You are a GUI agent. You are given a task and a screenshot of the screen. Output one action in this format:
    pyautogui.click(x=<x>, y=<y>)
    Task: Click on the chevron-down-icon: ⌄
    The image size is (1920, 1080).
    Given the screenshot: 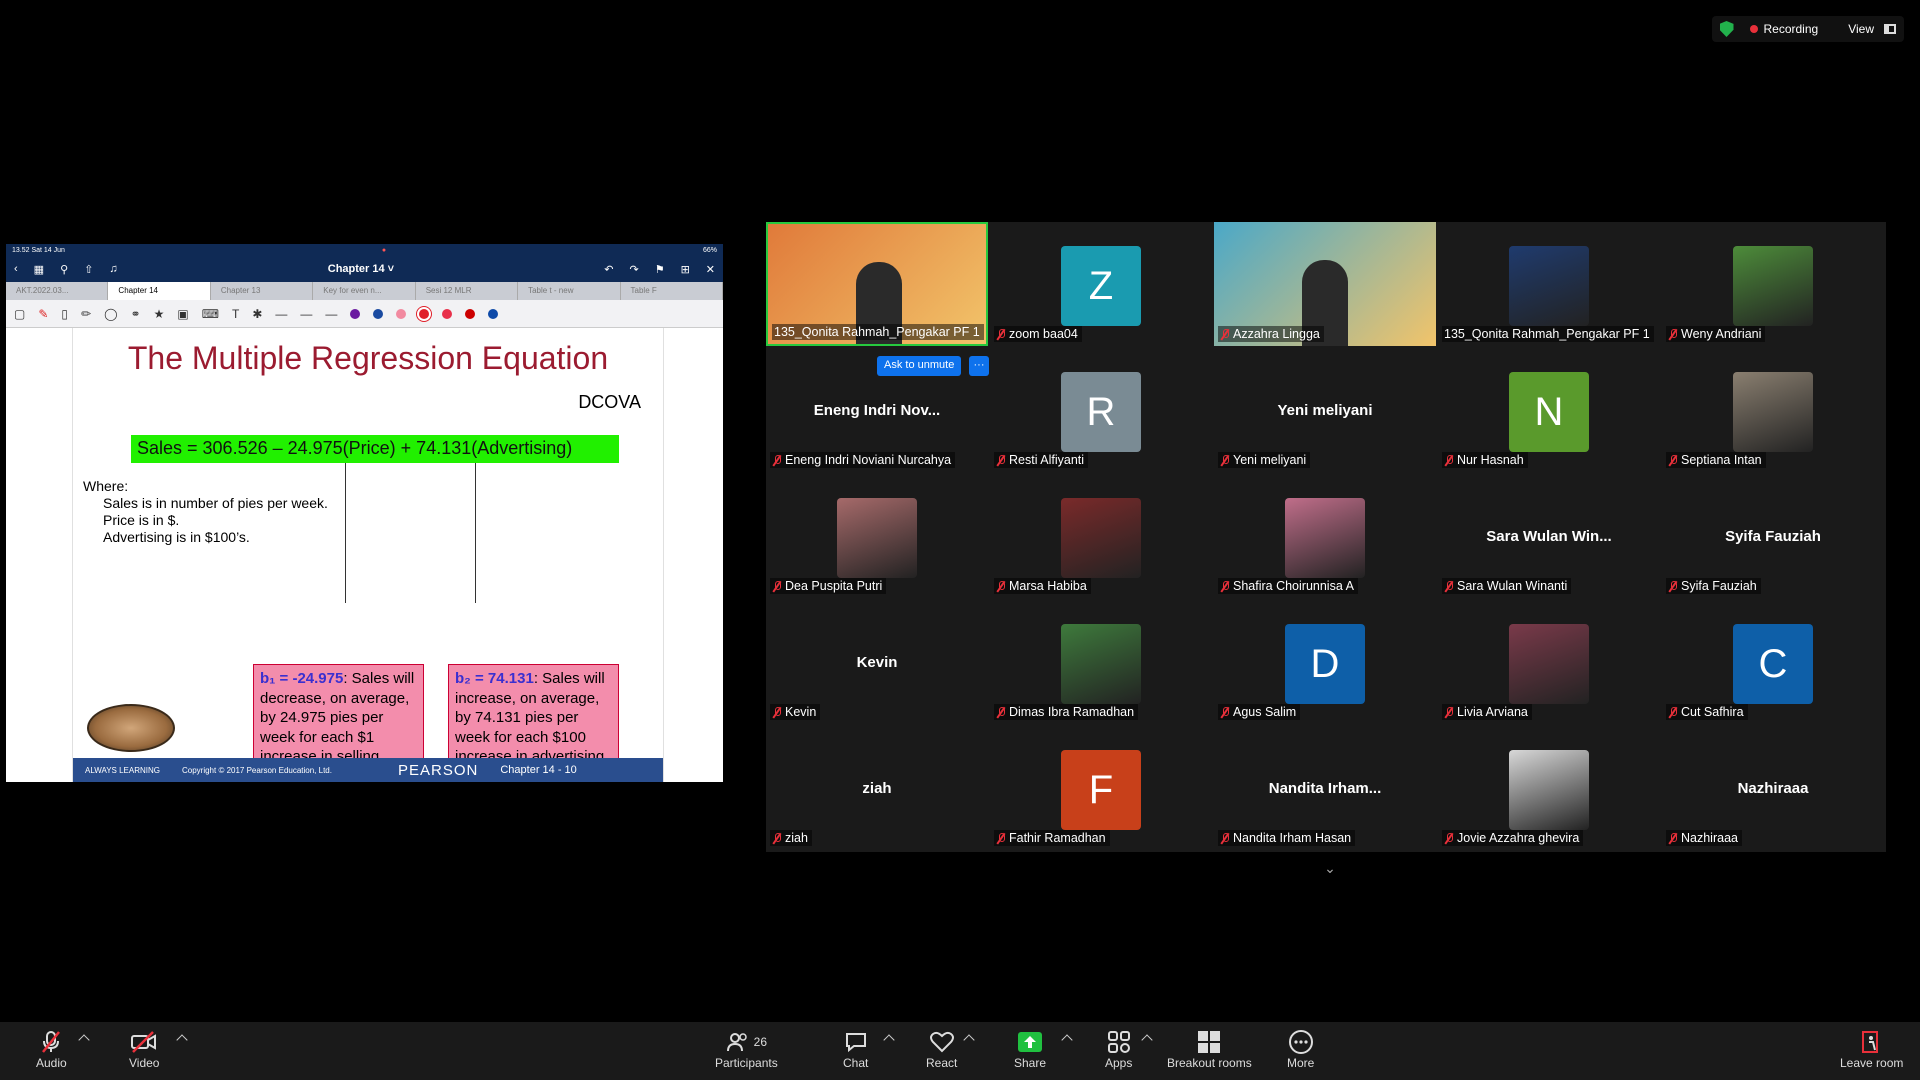 What is the action you would take?
    pyautogui.click(x=1330, y=871)
    